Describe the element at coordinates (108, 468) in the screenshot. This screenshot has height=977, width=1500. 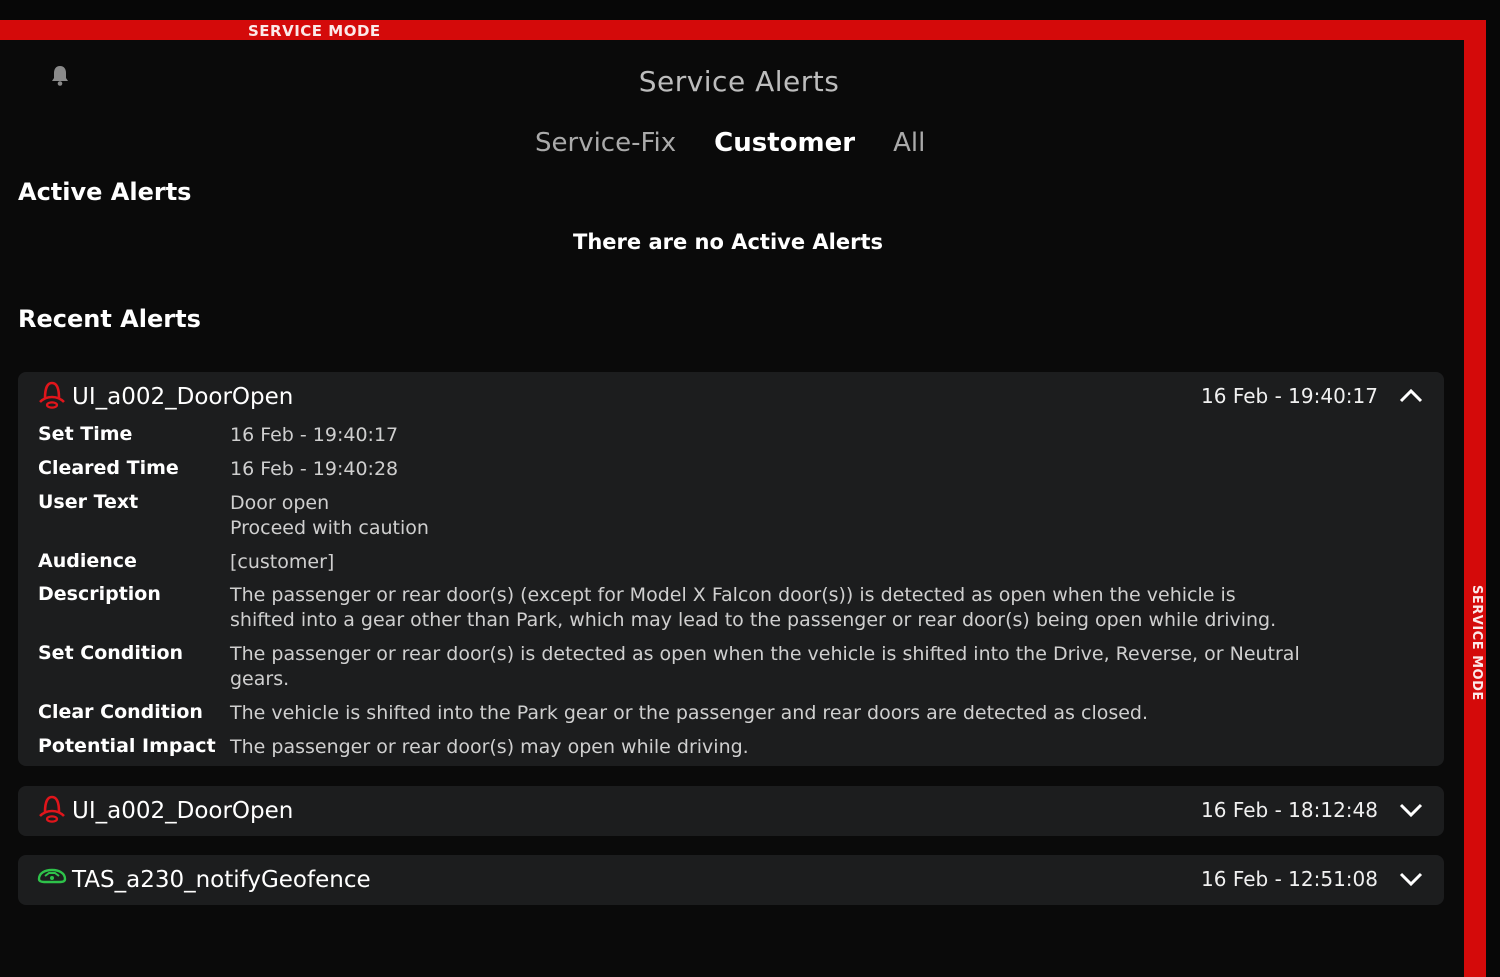
I see `detail-label: Cleared Time` at that location.